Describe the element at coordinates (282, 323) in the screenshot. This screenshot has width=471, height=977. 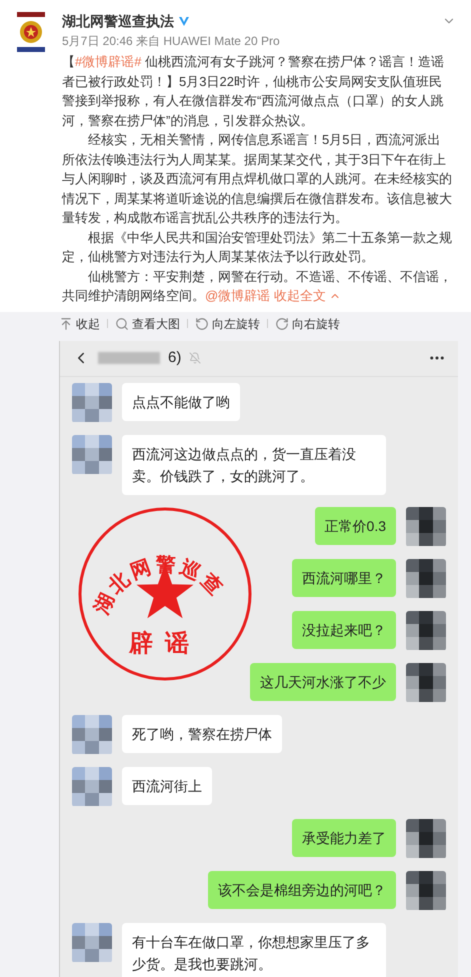
I see `rotate-right-icon` at that location.